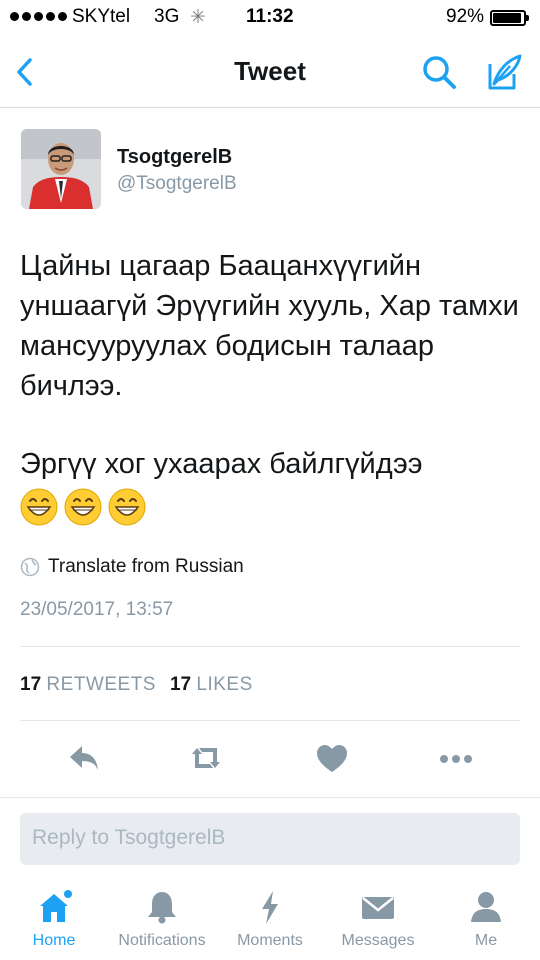  I want to click on retweets-stat: 17 RETWEETS, so click(88, 685).